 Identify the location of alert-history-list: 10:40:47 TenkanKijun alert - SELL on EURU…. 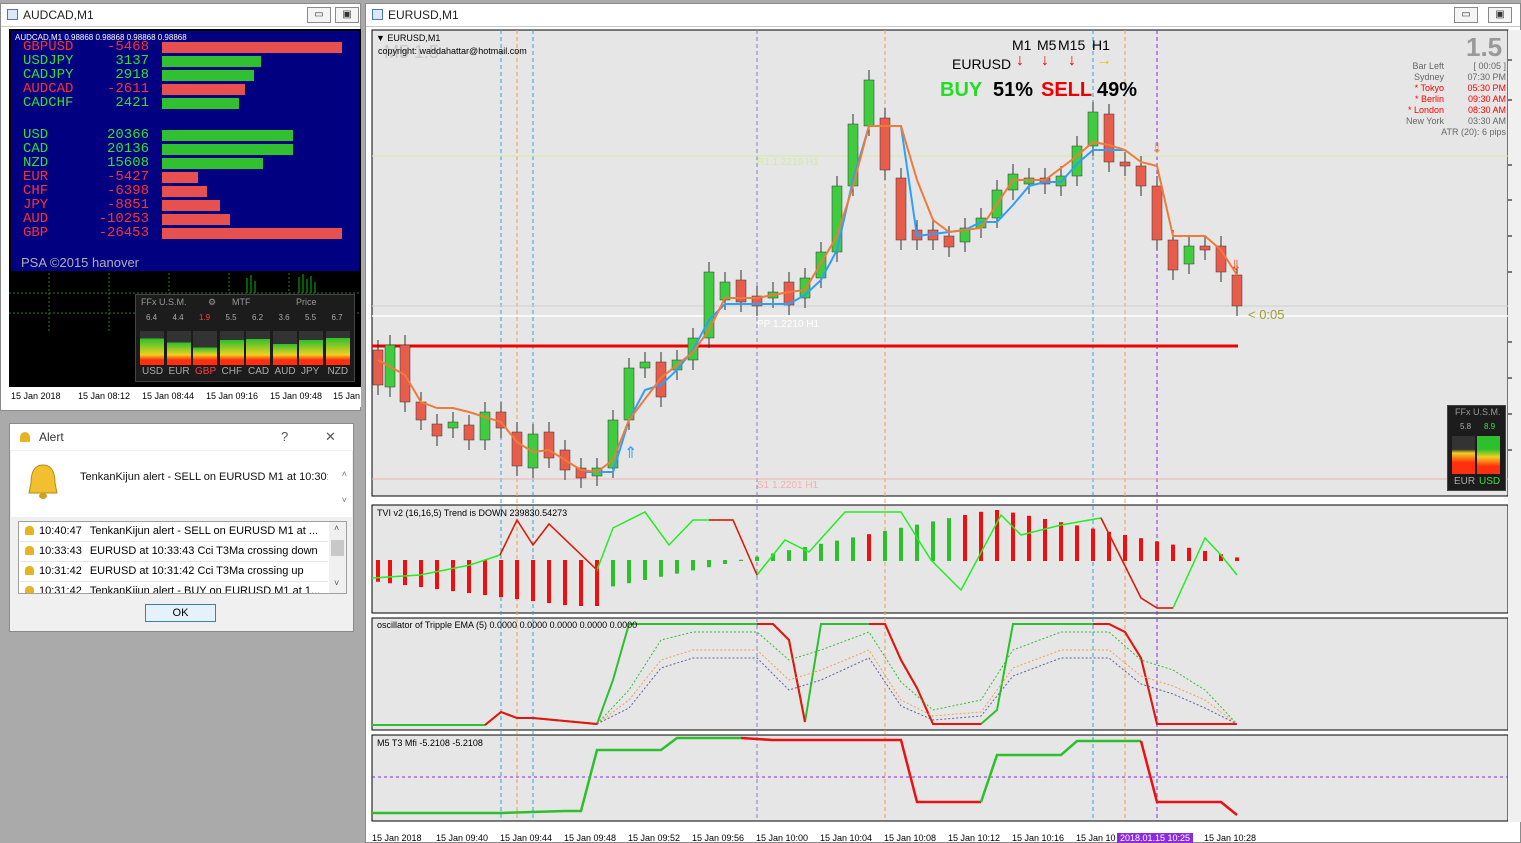
(182, 557).